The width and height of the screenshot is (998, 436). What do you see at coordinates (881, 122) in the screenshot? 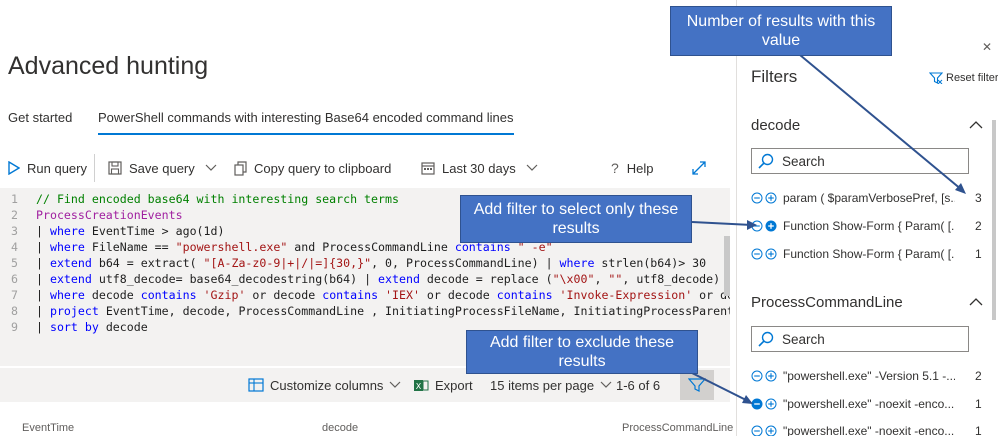
I see `callout-arrow-count` at bounding box center [881, 122].